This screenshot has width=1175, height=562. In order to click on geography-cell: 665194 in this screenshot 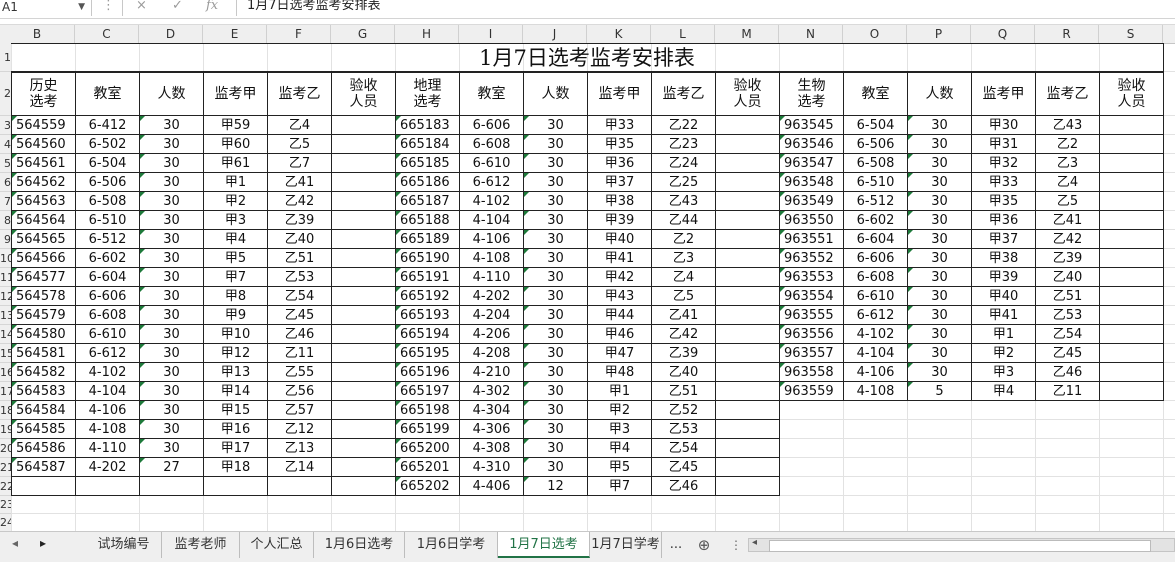, I will do `click(427, 334)`.